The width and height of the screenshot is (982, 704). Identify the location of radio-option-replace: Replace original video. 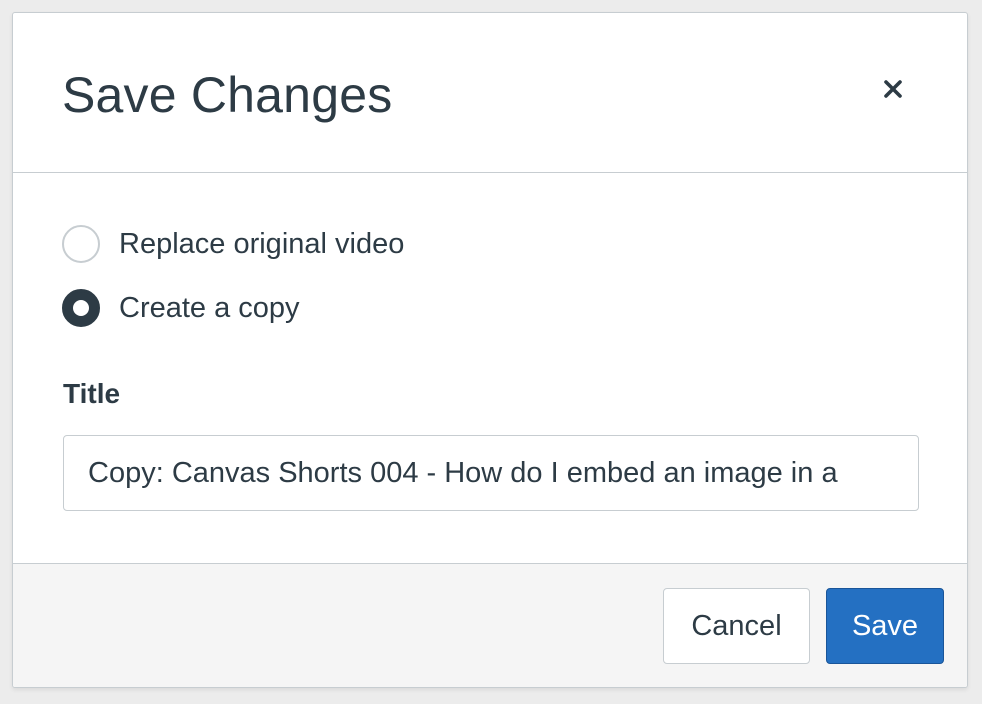
(233, 244).